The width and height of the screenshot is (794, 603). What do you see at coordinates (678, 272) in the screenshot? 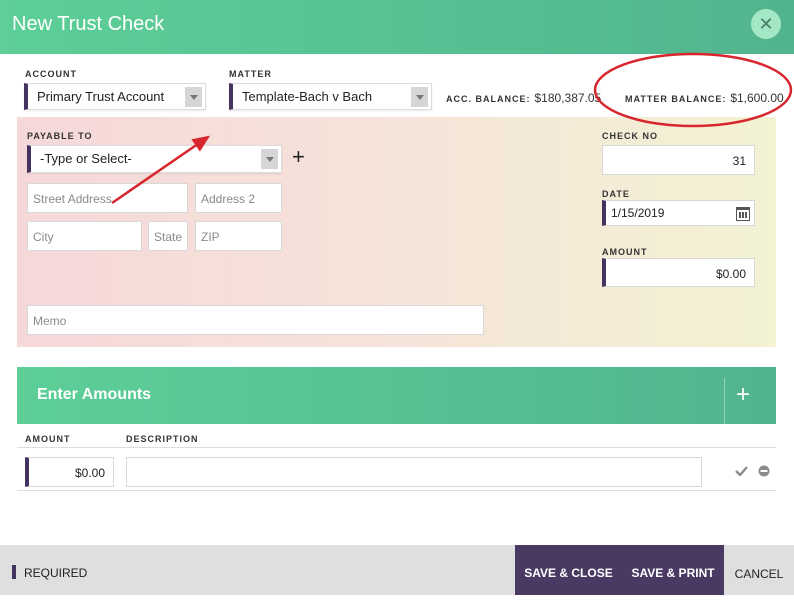
I see `amount-input: $0.00` at bounding box center [678, 272].